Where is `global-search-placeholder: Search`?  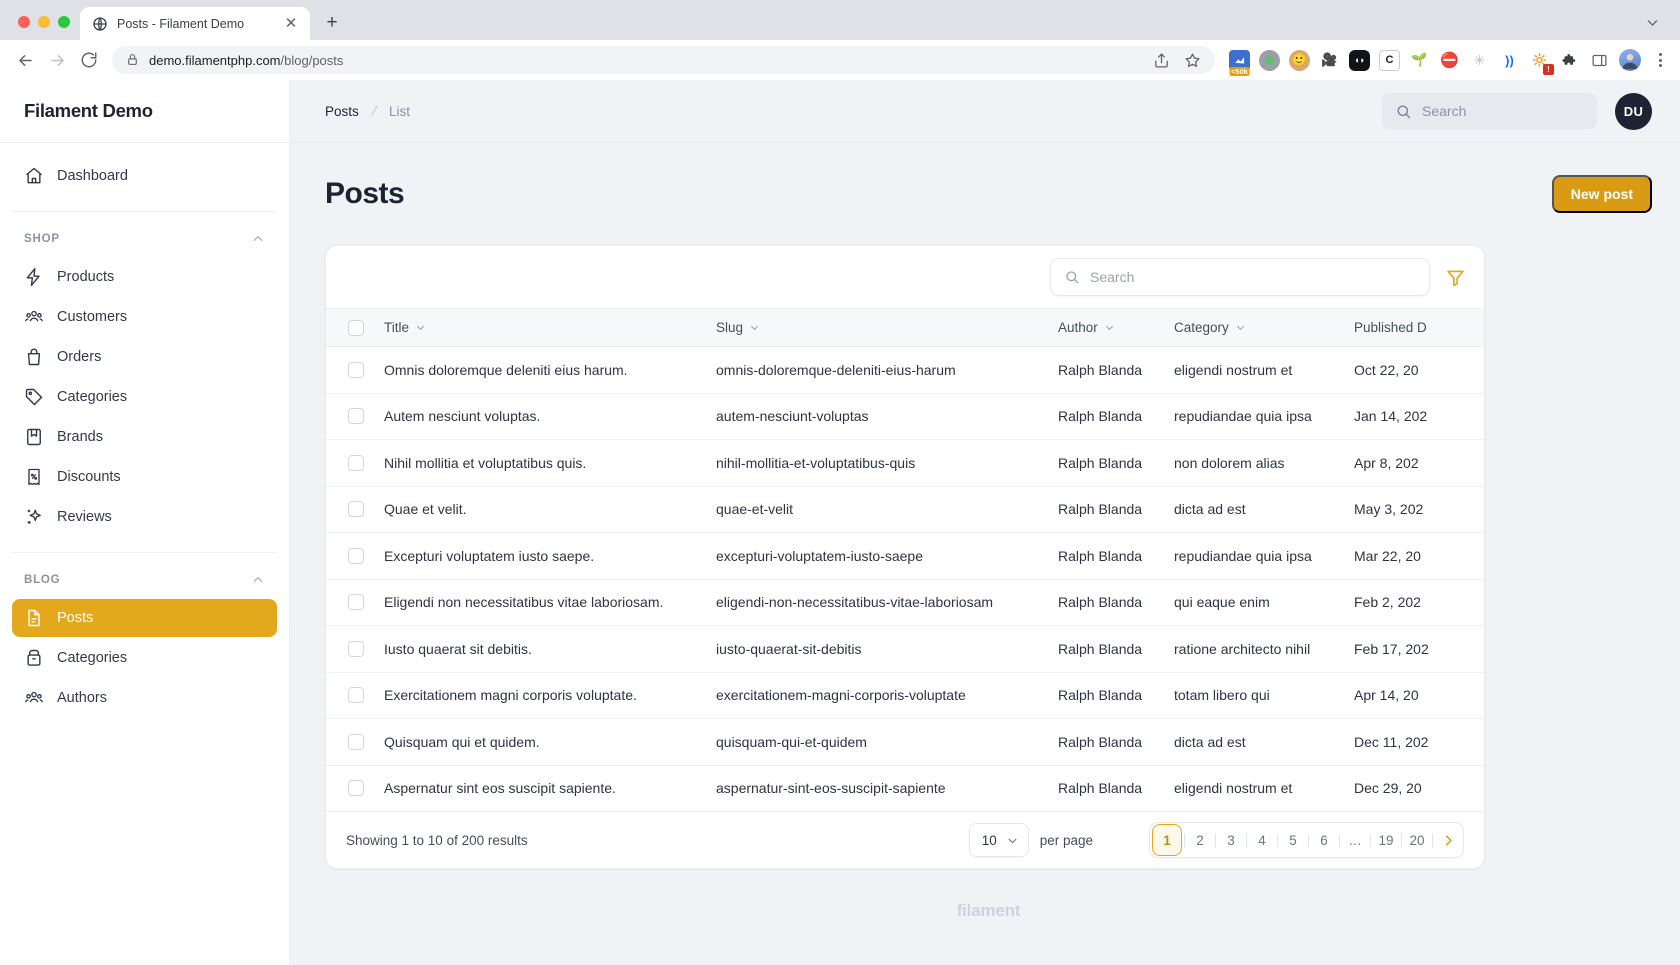
global-search-placeholder: Search is located at coordinates (1444, 111).